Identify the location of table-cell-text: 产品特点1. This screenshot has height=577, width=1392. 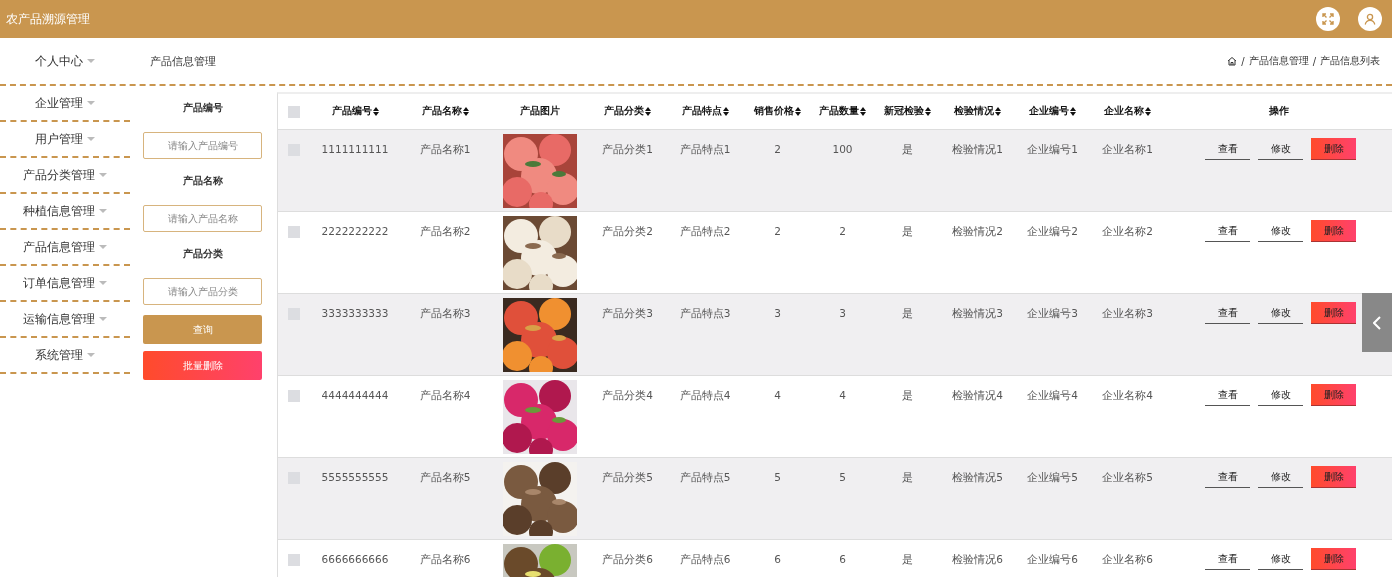
(705, 149).